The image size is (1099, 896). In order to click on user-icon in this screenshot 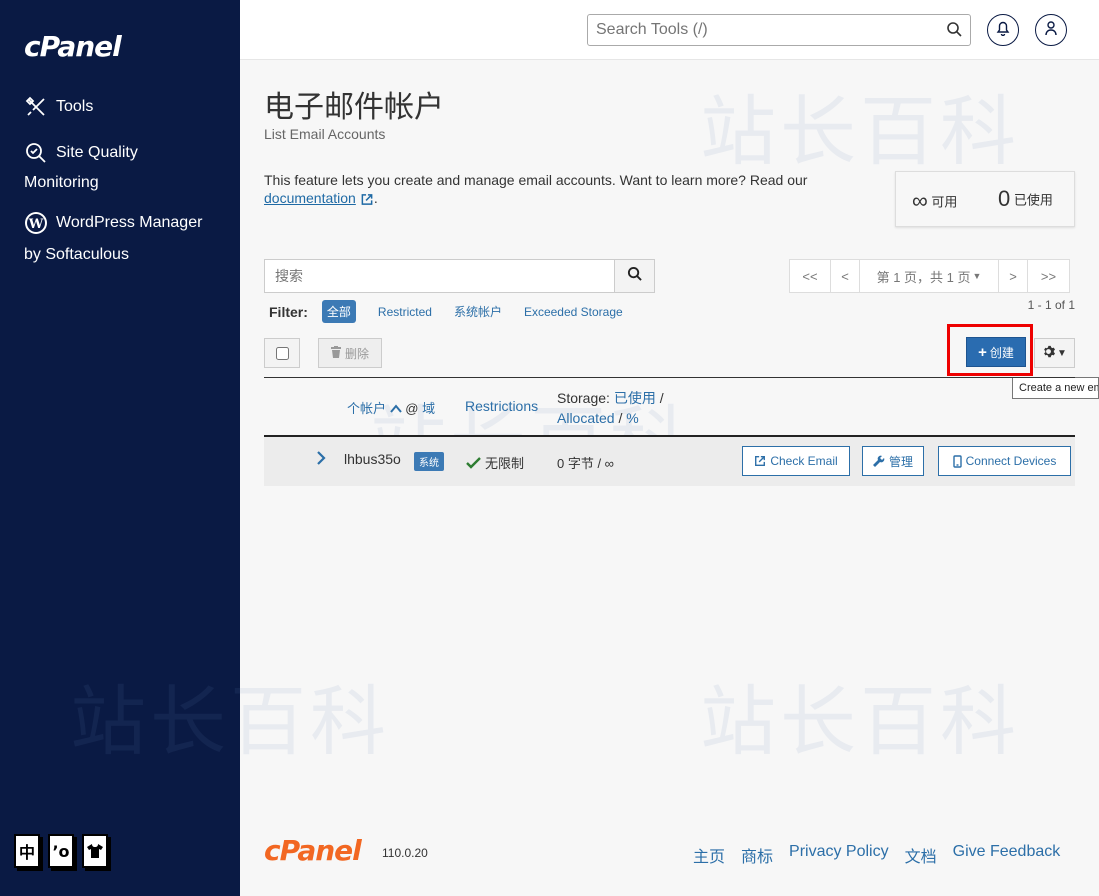, I will do `click(1051, 30)`.